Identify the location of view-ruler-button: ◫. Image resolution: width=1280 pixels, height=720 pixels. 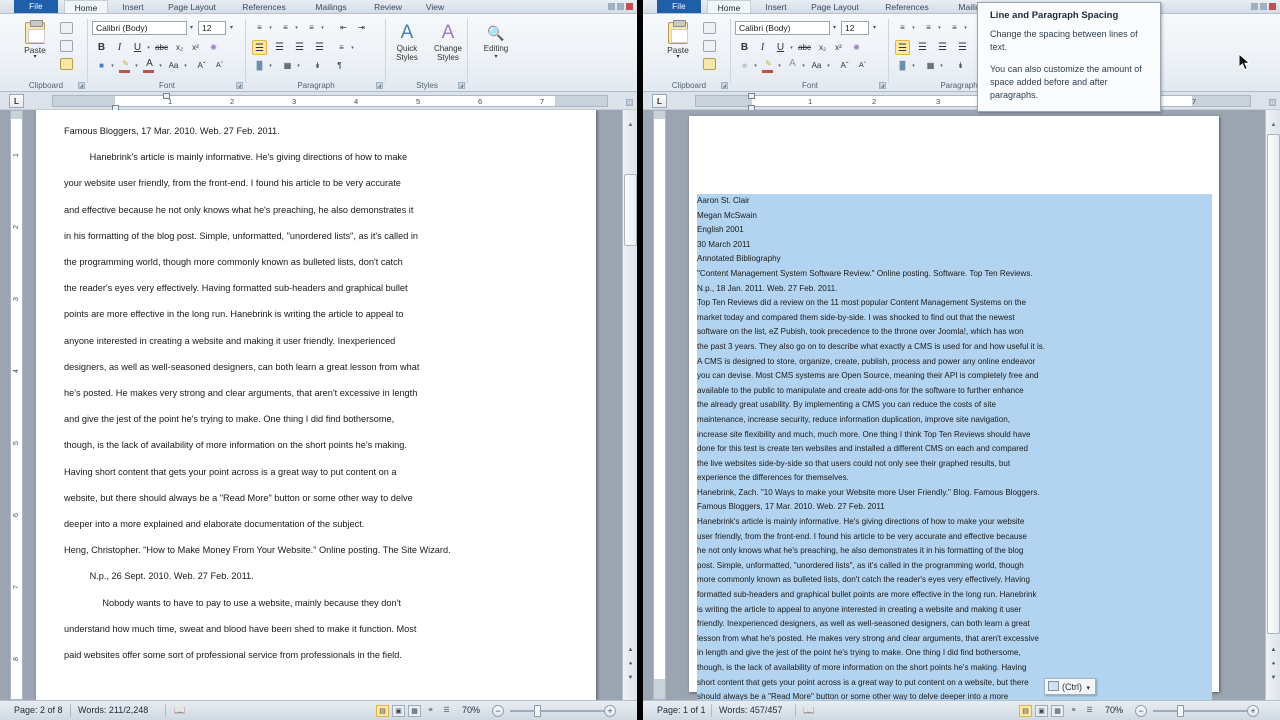
(1272, 102).